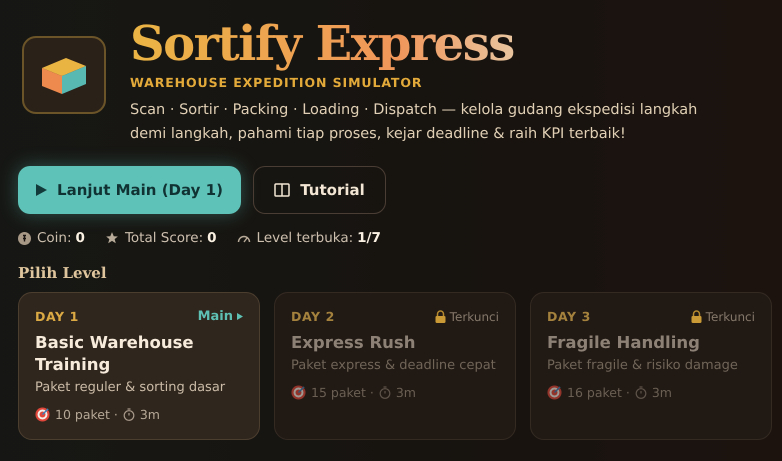 The width and height of the screenshot is (782, 461). I want to click on book-icon, so click(282, 190).